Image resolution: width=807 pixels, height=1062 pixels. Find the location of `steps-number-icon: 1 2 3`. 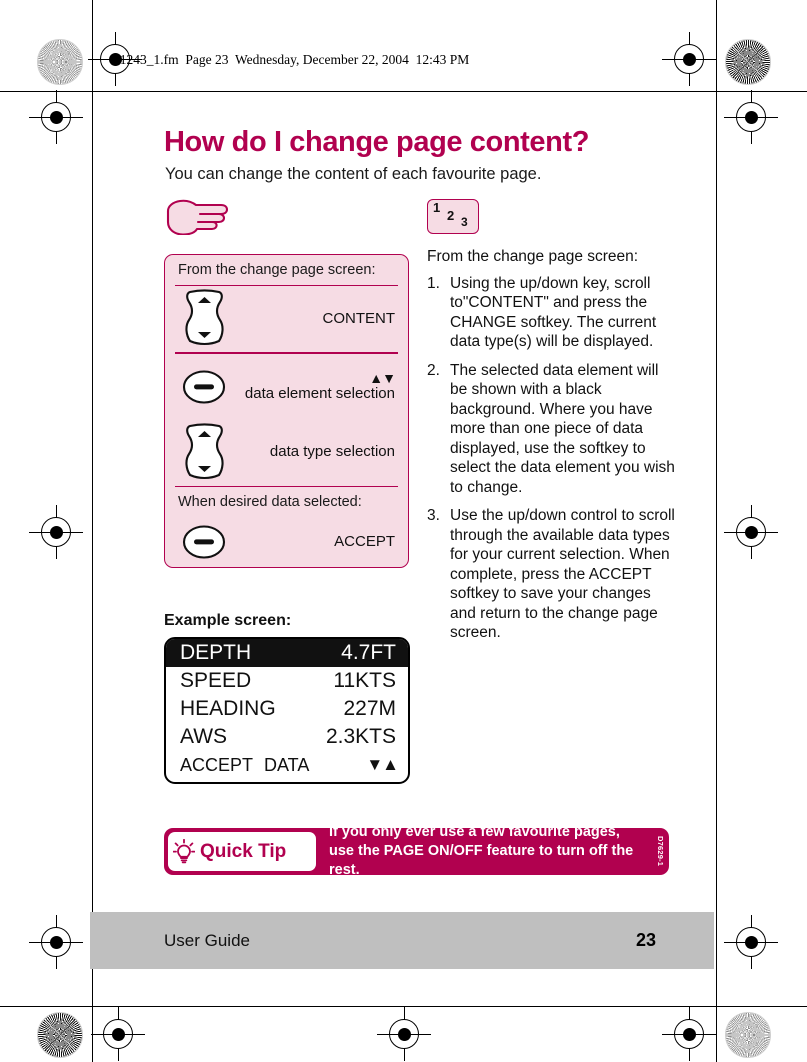

steps-number-icon: 1 2 3 is located at coordinates (453, 216).